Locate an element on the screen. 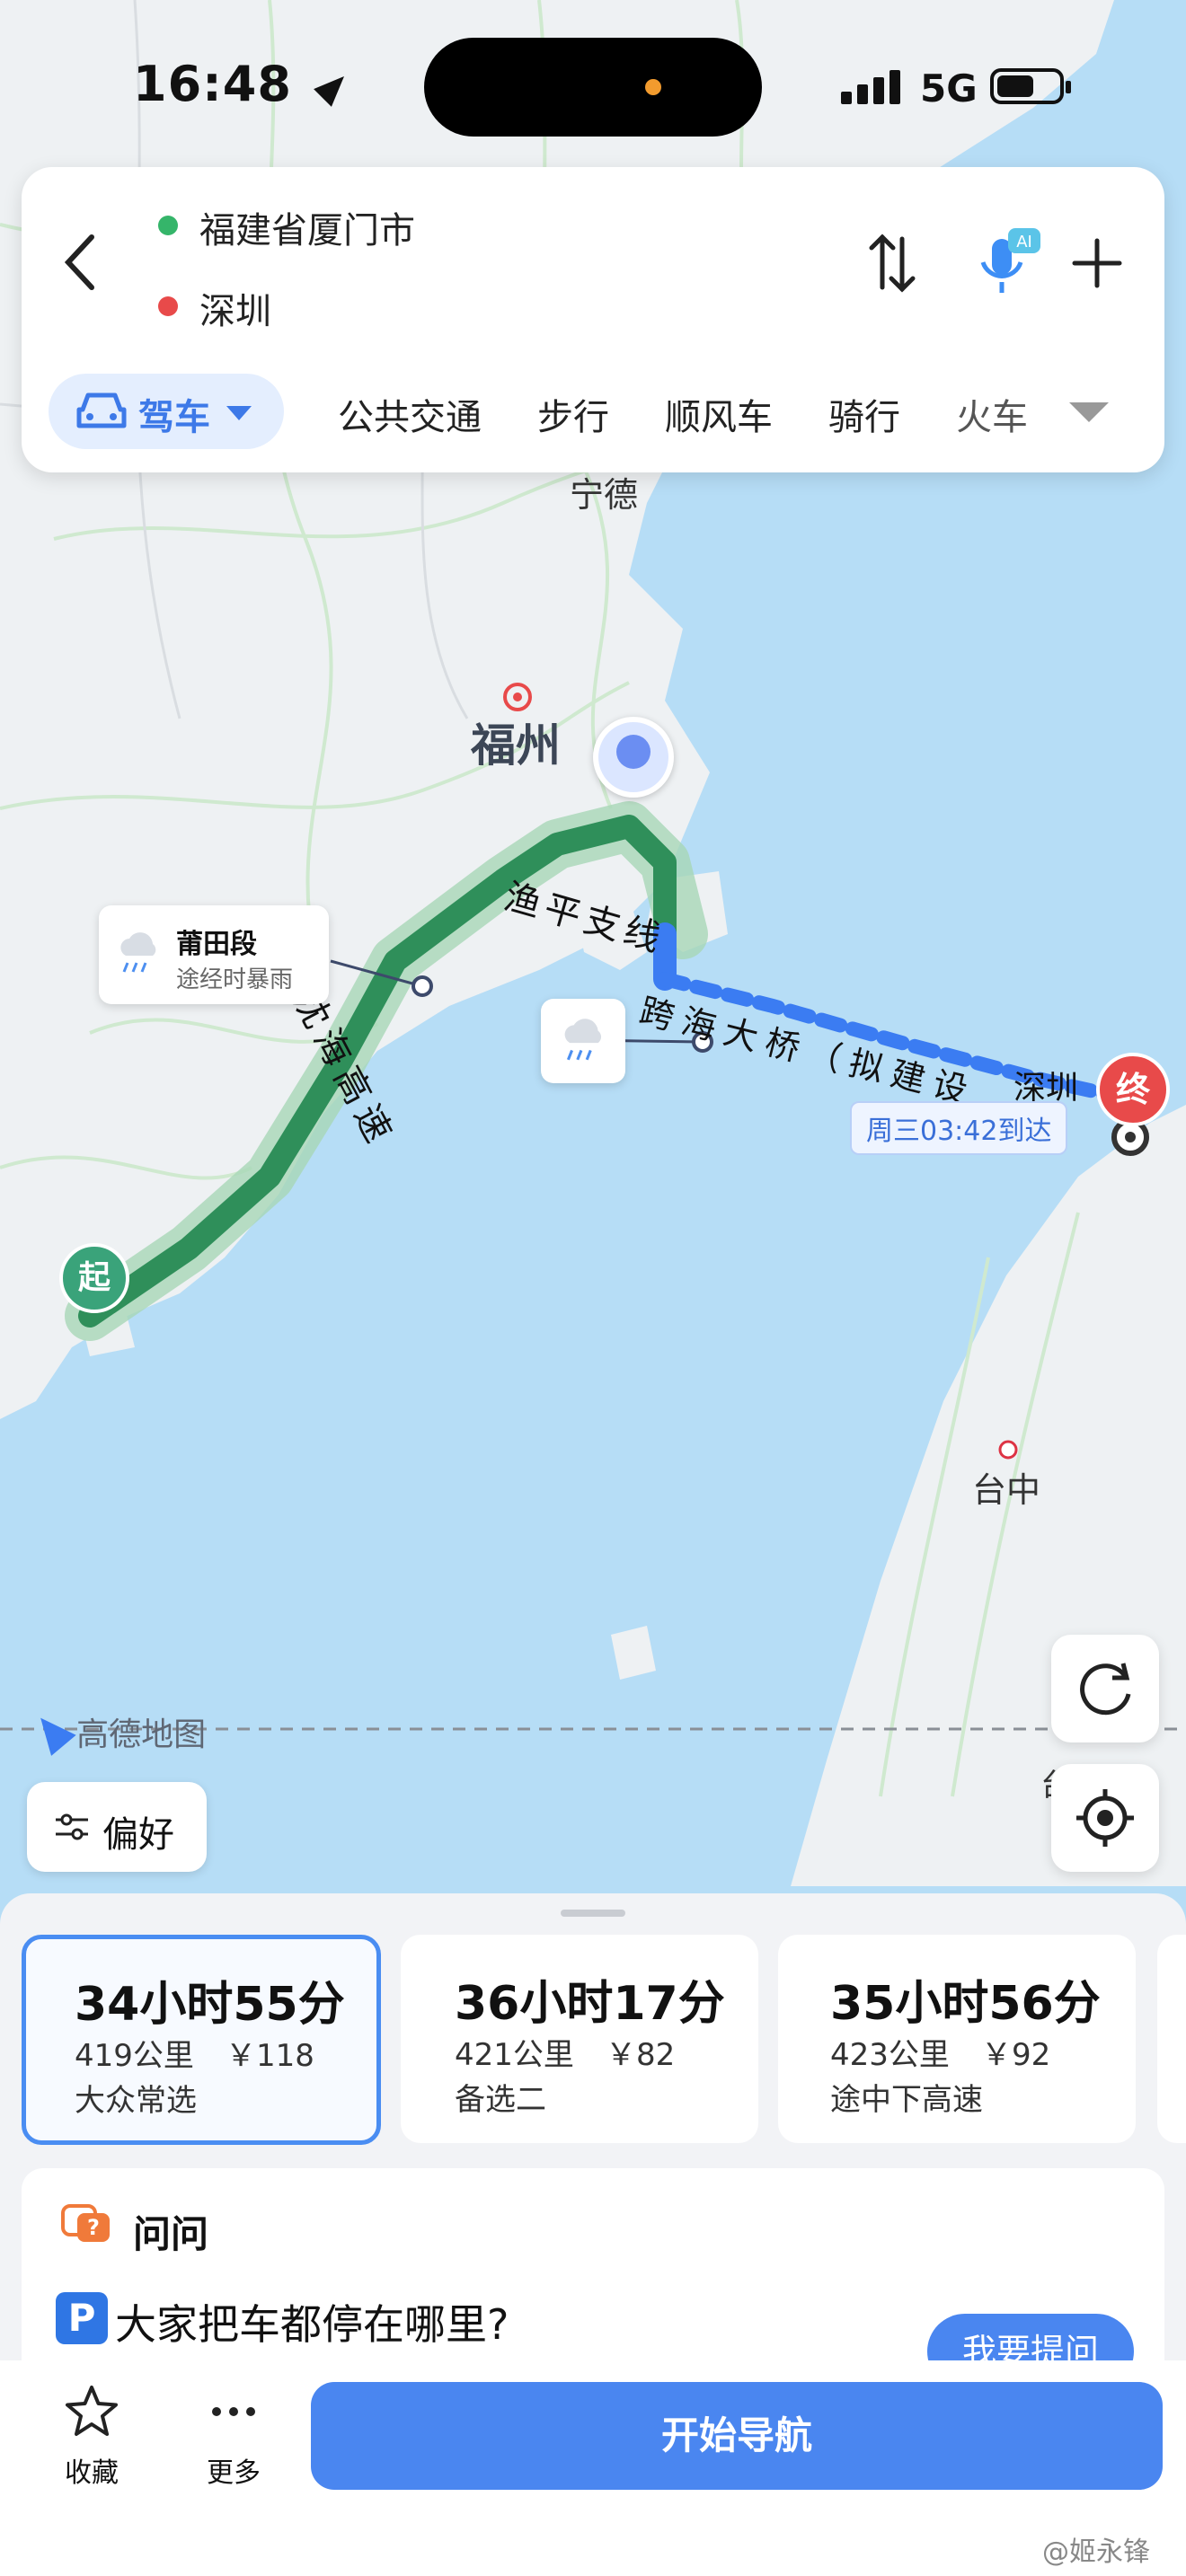 This screenshot has height=2576, width=1186. route-3-cost: ￥92 is located at coordinates (1016, 2055).